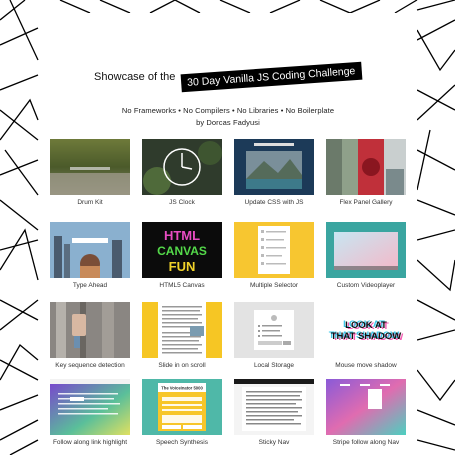 Image resolution: width=455 pixels, height=473 pixels. I want to click on sticky-nav-thumbnail, so click(274, 407).